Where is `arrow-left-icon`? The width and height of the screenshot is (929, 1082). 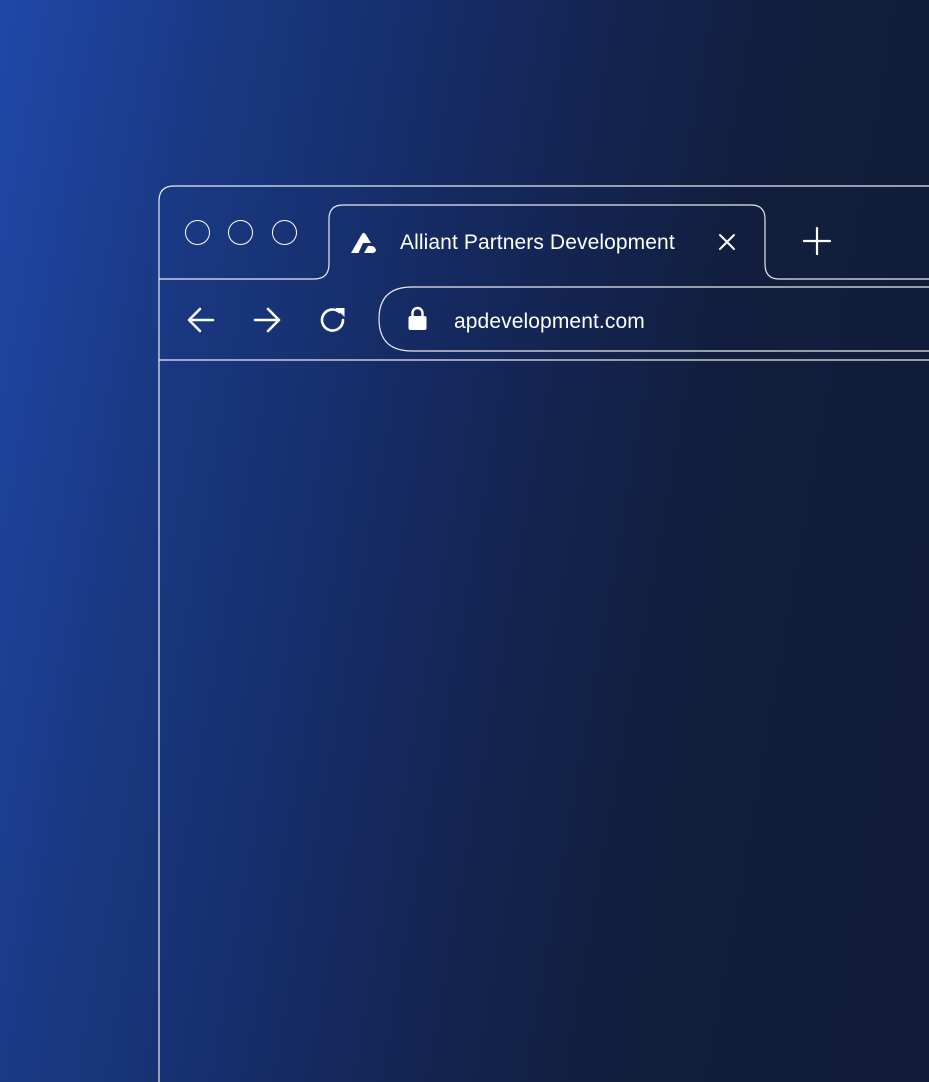 arrow-left-icon is located at coordinates (201, 320).